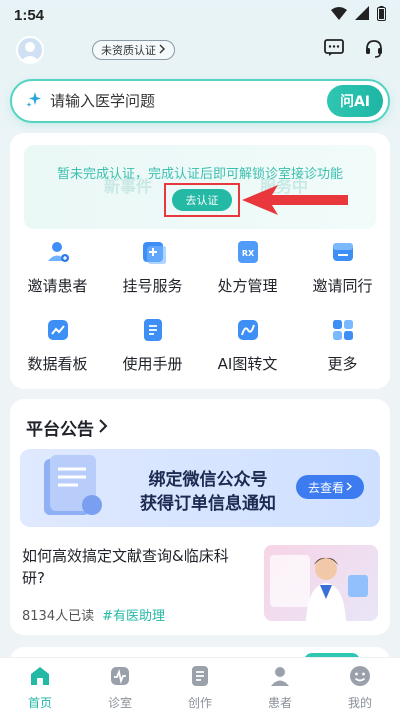  I want to click on prescription-icon: RX, so click(248, 252).